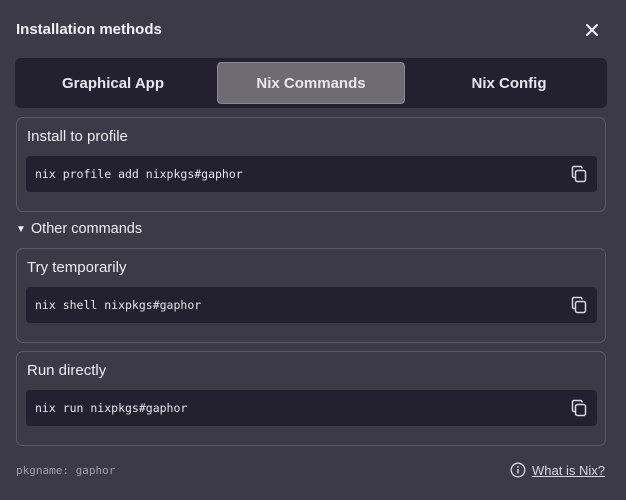 The image size is (626, 500). What do you see at coordinates (311, 408) in the screenshot?
I see `run-command-box: nix run nixpkgs#gaphor` at bounding box center [311, 408].